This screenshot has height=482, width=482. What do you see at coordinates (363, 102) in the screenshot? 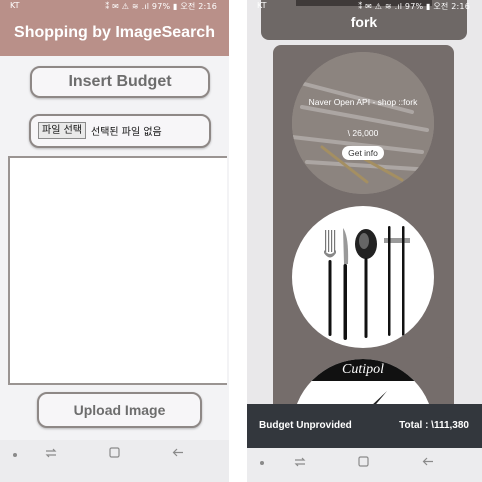
I see `product-title: Naver Open API - shop ::fork` at bounding box center [363, 102].